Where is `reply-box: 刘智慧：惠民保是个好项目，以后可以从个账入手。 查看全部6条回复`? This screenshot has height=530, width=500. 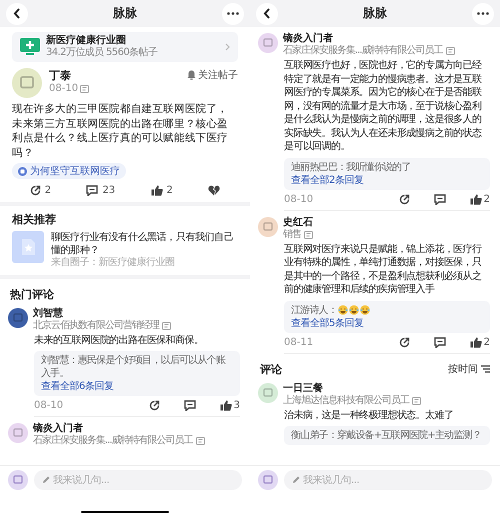
reply-box: 刘智慧：惠民保是个好项目，以后可以从个账入手。 查看全部6条回复 is located at coordinates (137, 373).